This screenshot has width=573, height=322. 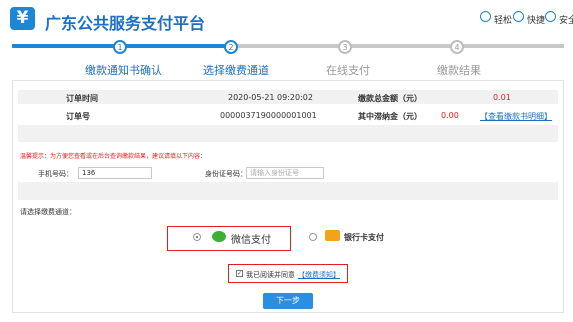 What do you see at coordinates (313, 237) in the screenshot?
I see `bank-card-radio` at bounding box center [313, 237].